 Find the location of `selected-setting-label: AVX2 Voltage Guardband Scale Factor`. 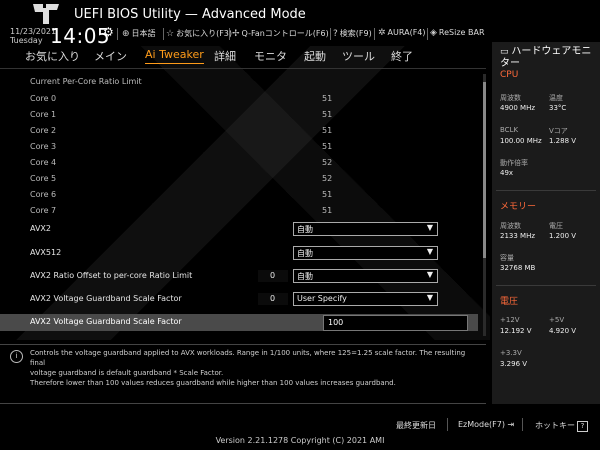

selected-setting-label: AVX2 Voltage Guardband Scale Factor is located at coordinates (106, 321).